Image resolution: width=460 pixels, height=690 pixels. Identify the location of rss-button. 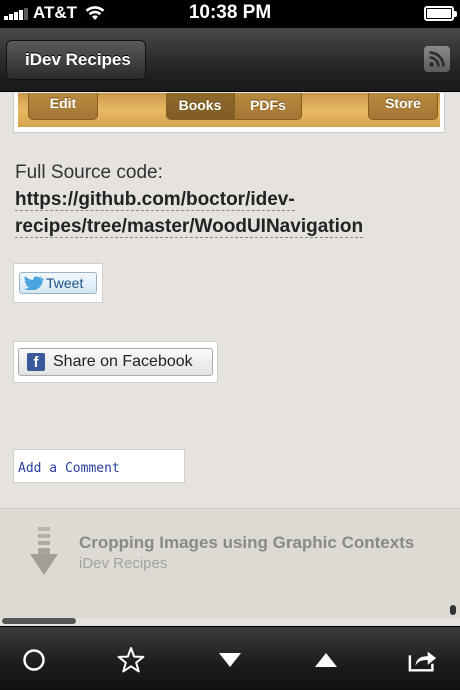
(437, 59).